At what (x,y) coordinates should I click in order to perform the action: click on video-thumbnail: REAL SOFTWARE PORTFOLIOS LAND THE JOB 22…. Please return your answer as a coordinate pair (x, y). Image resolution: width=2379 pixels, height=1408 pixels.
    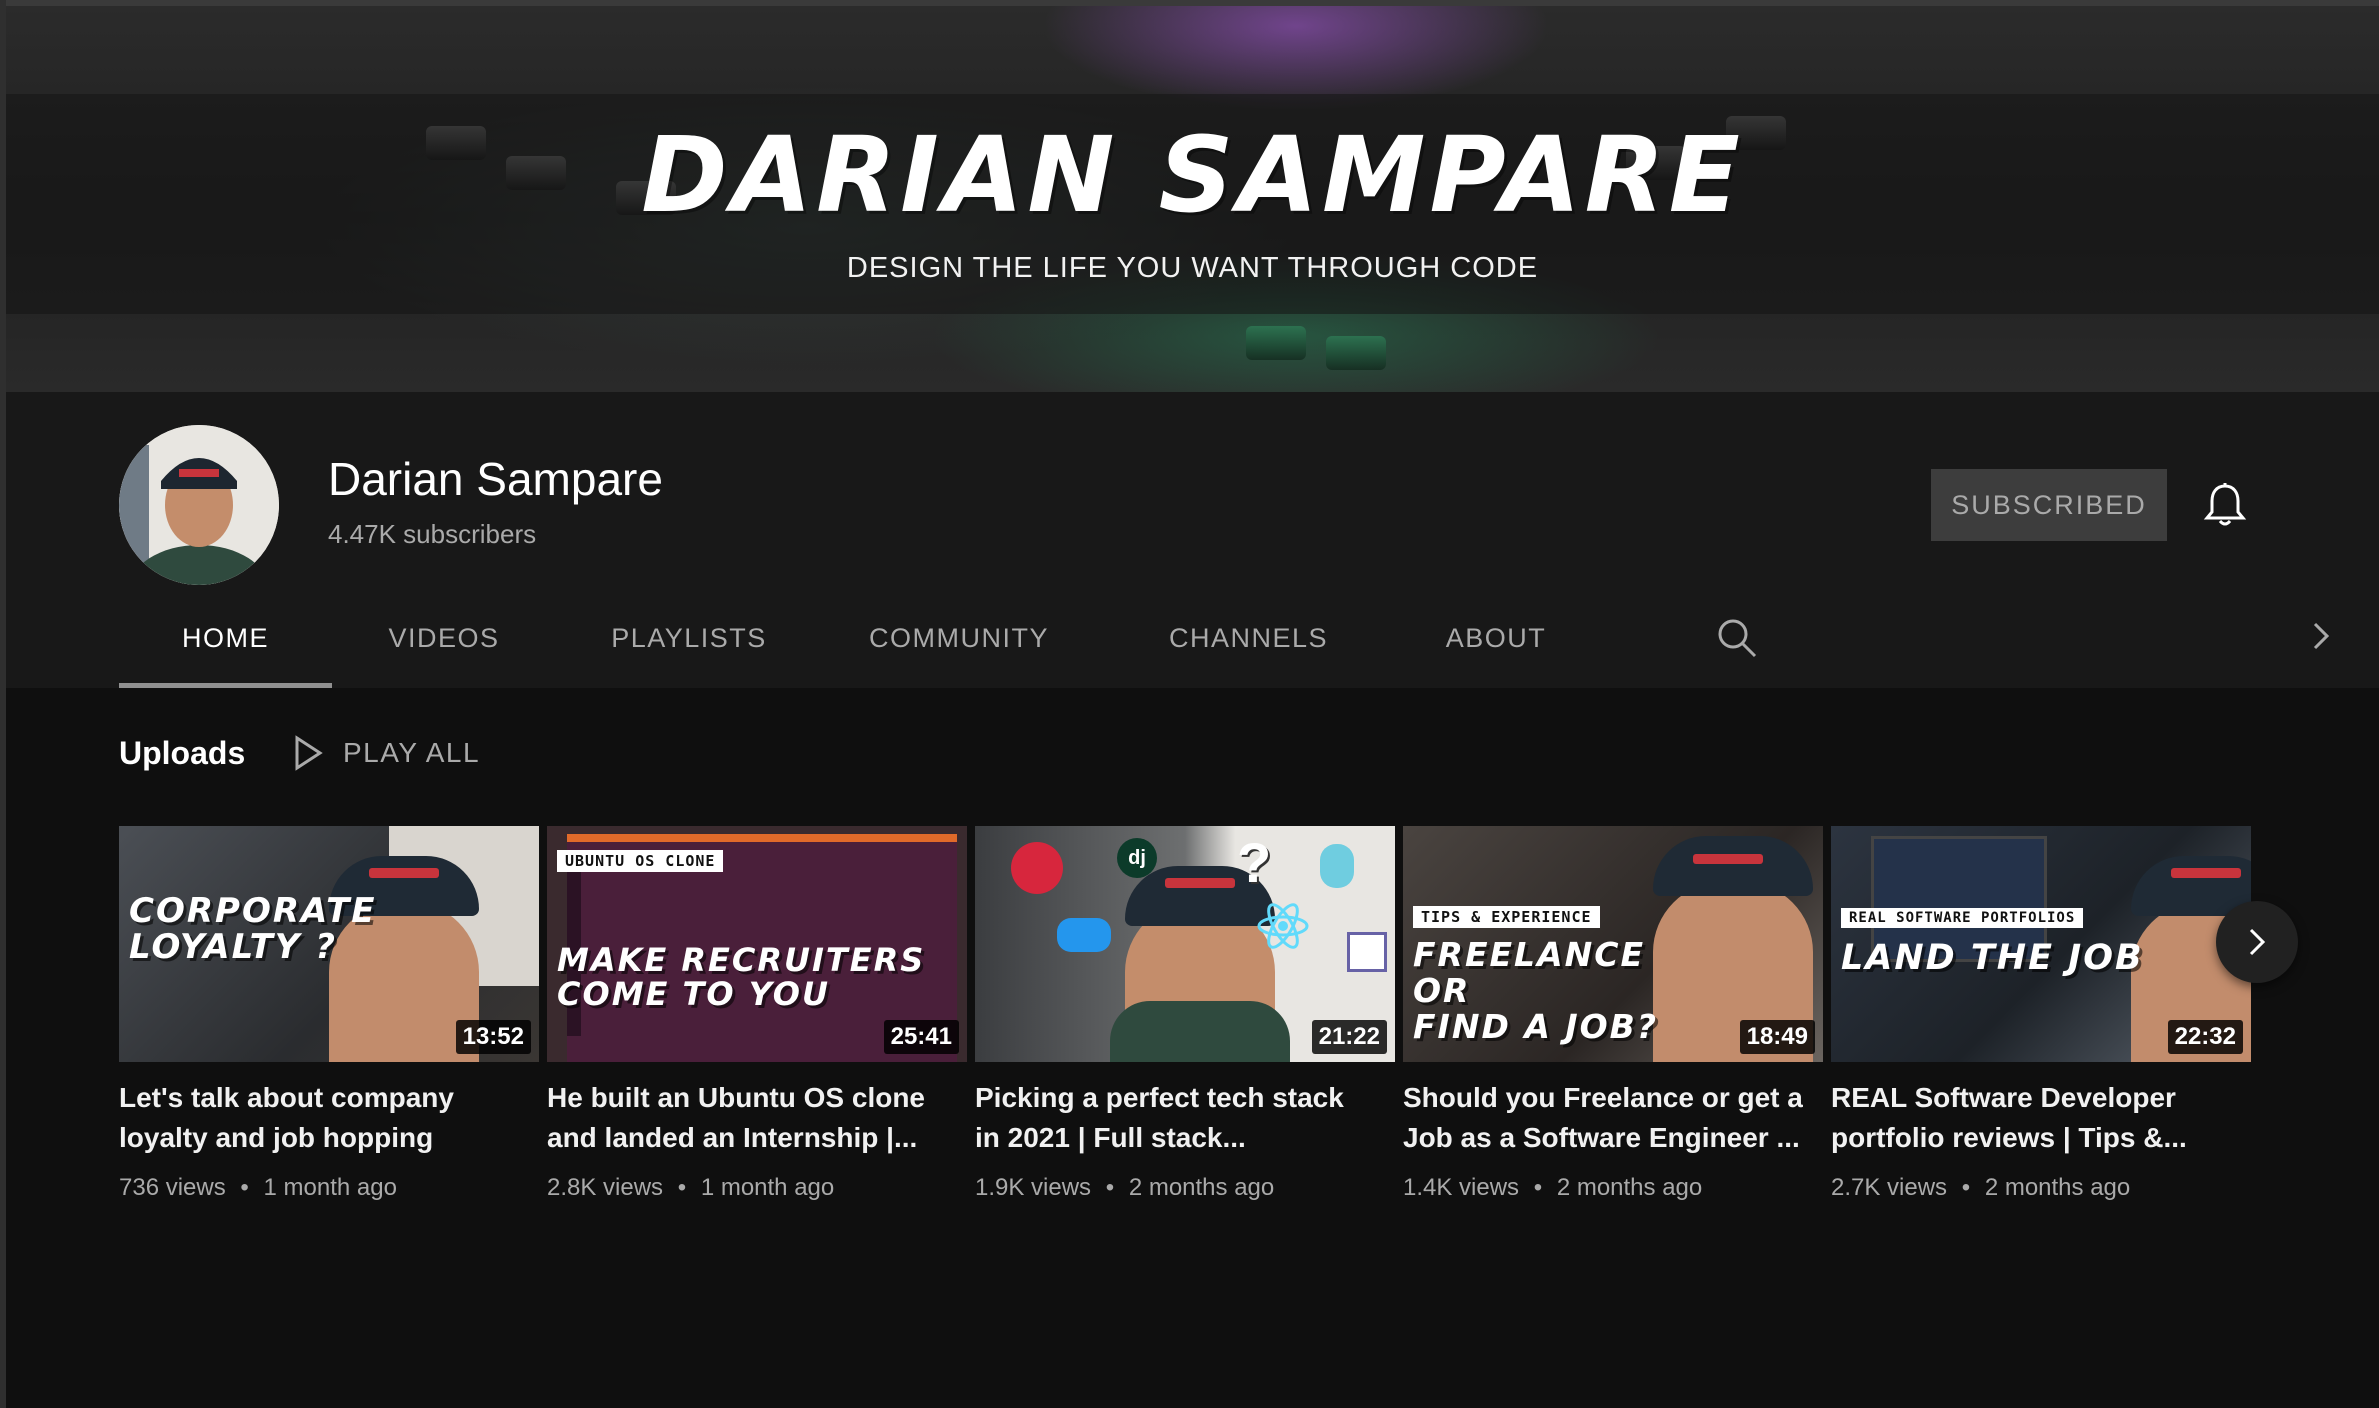
    Looking at the image, I should click on (2041, 944).